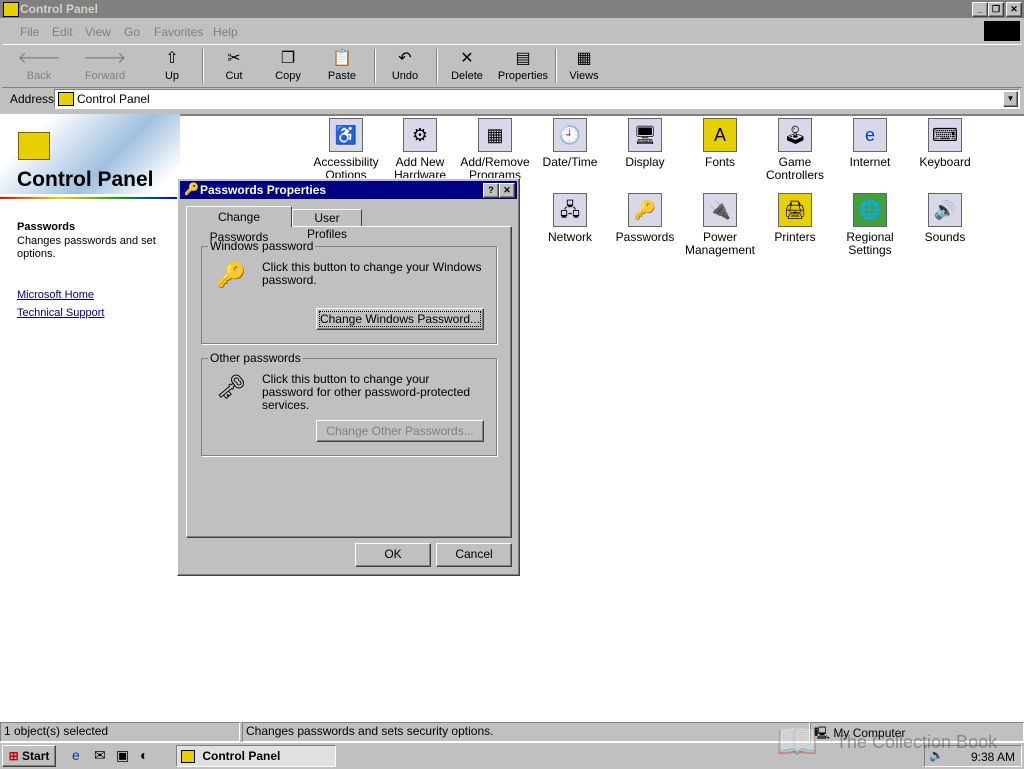  What do you see at coordinates (945, 143) in the screenshot?
I see `icon-keyboard: ⌨ Keyboard` at bounding box center [945, 143].